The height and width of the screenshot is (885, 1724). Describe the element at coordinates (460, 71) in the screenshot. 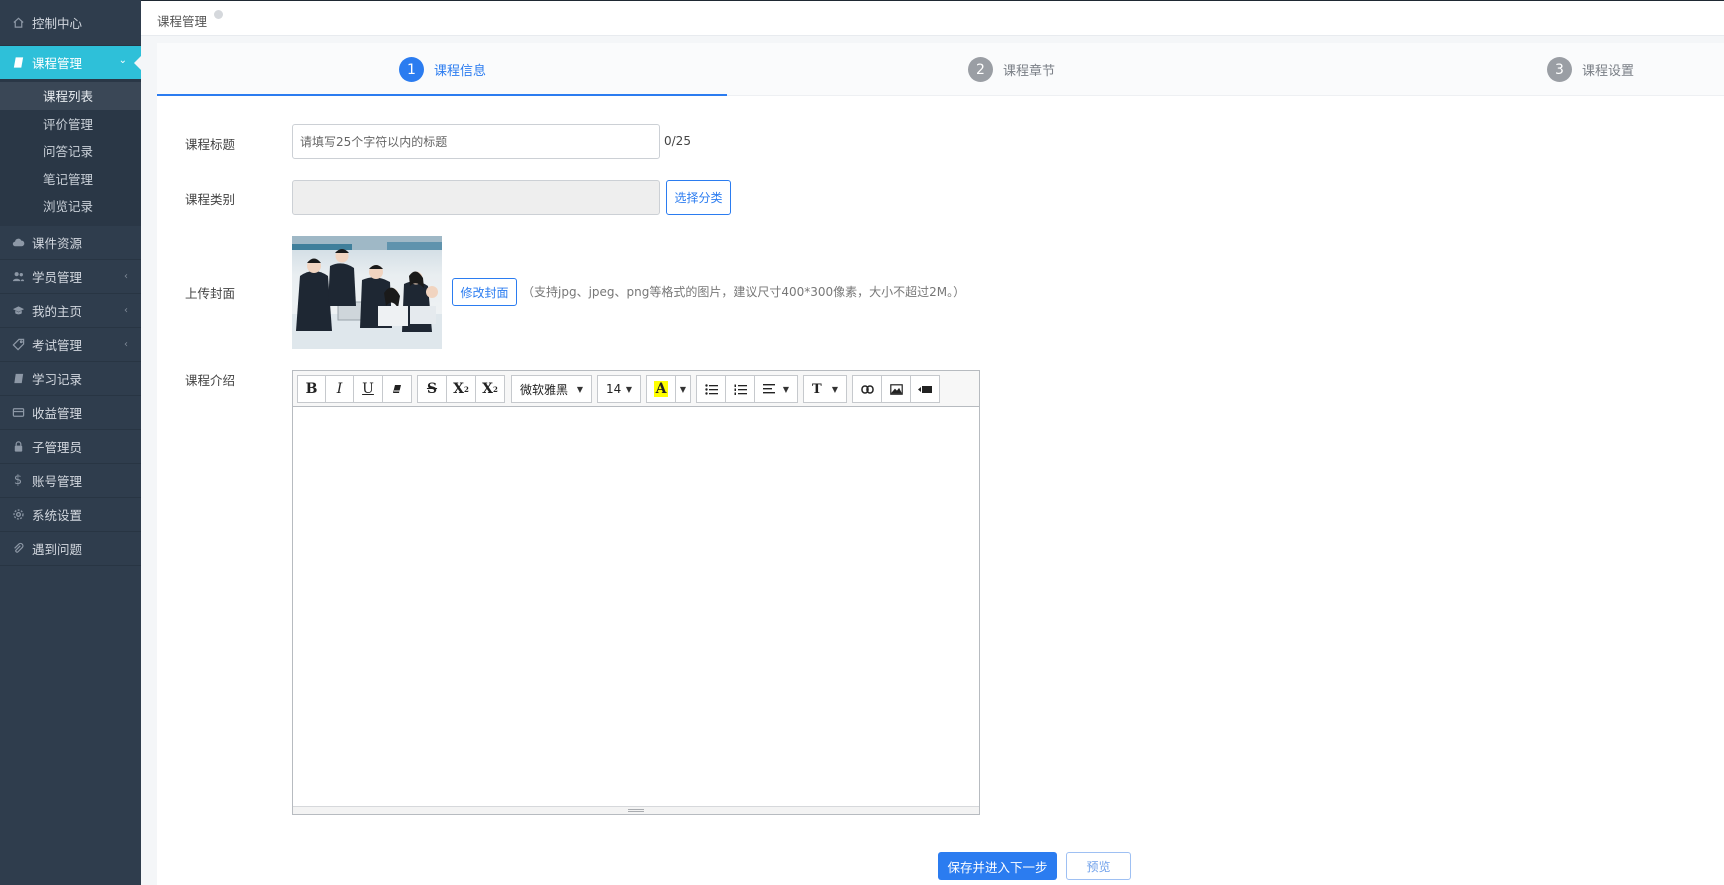

I see `step-label: 课程信息` at that location.